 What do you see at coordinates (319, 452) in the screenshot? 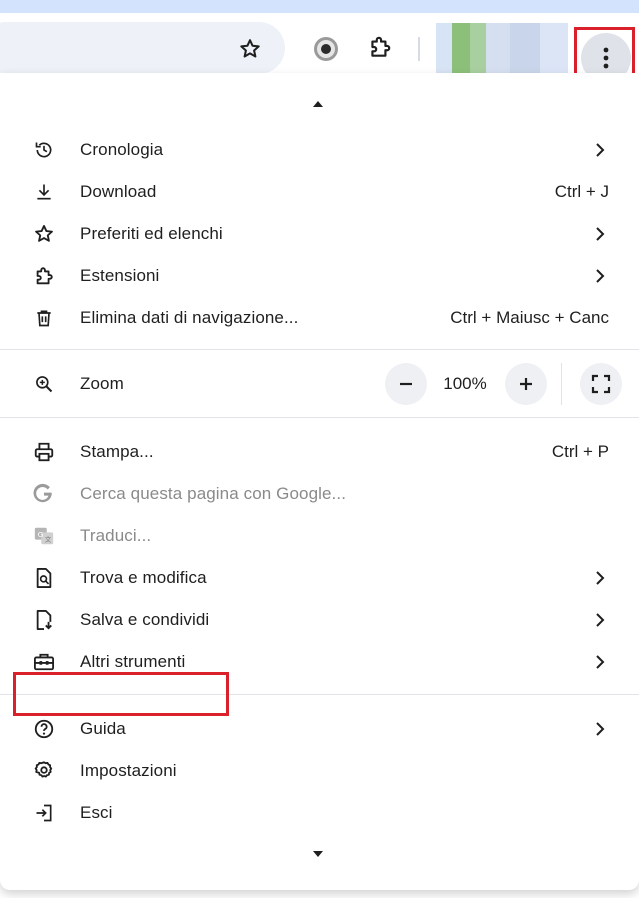
I see `menu-item-print: Stampa... Ctrl + P` at bounding box center [319, 452].